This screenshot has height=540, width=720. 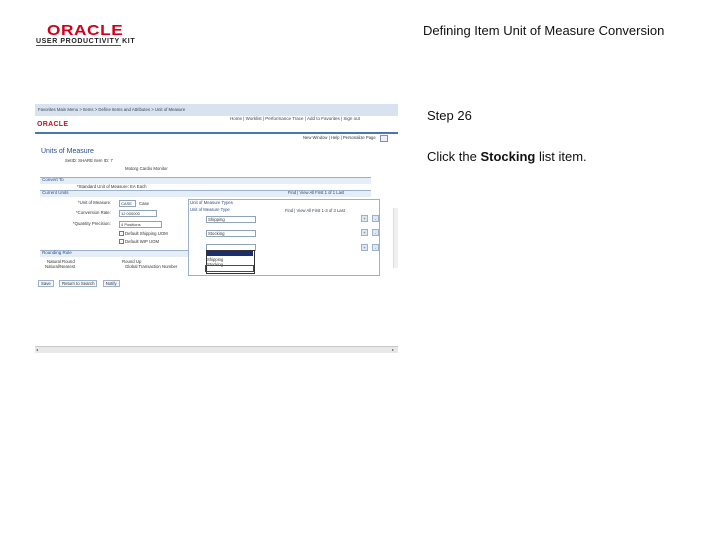 I want to click on dropdown-selected-item, so click(x=230, y=253).